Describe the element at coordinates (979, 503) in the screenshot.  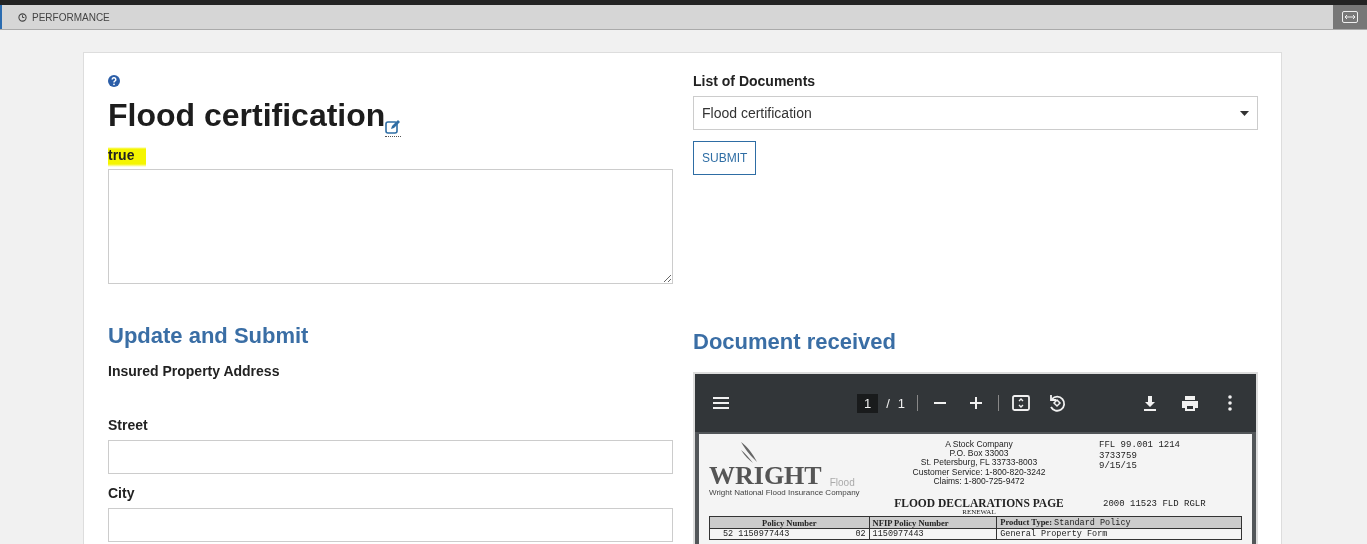
I see `document-heading: FLOOD DECLARATIONS PAGE` at that location.